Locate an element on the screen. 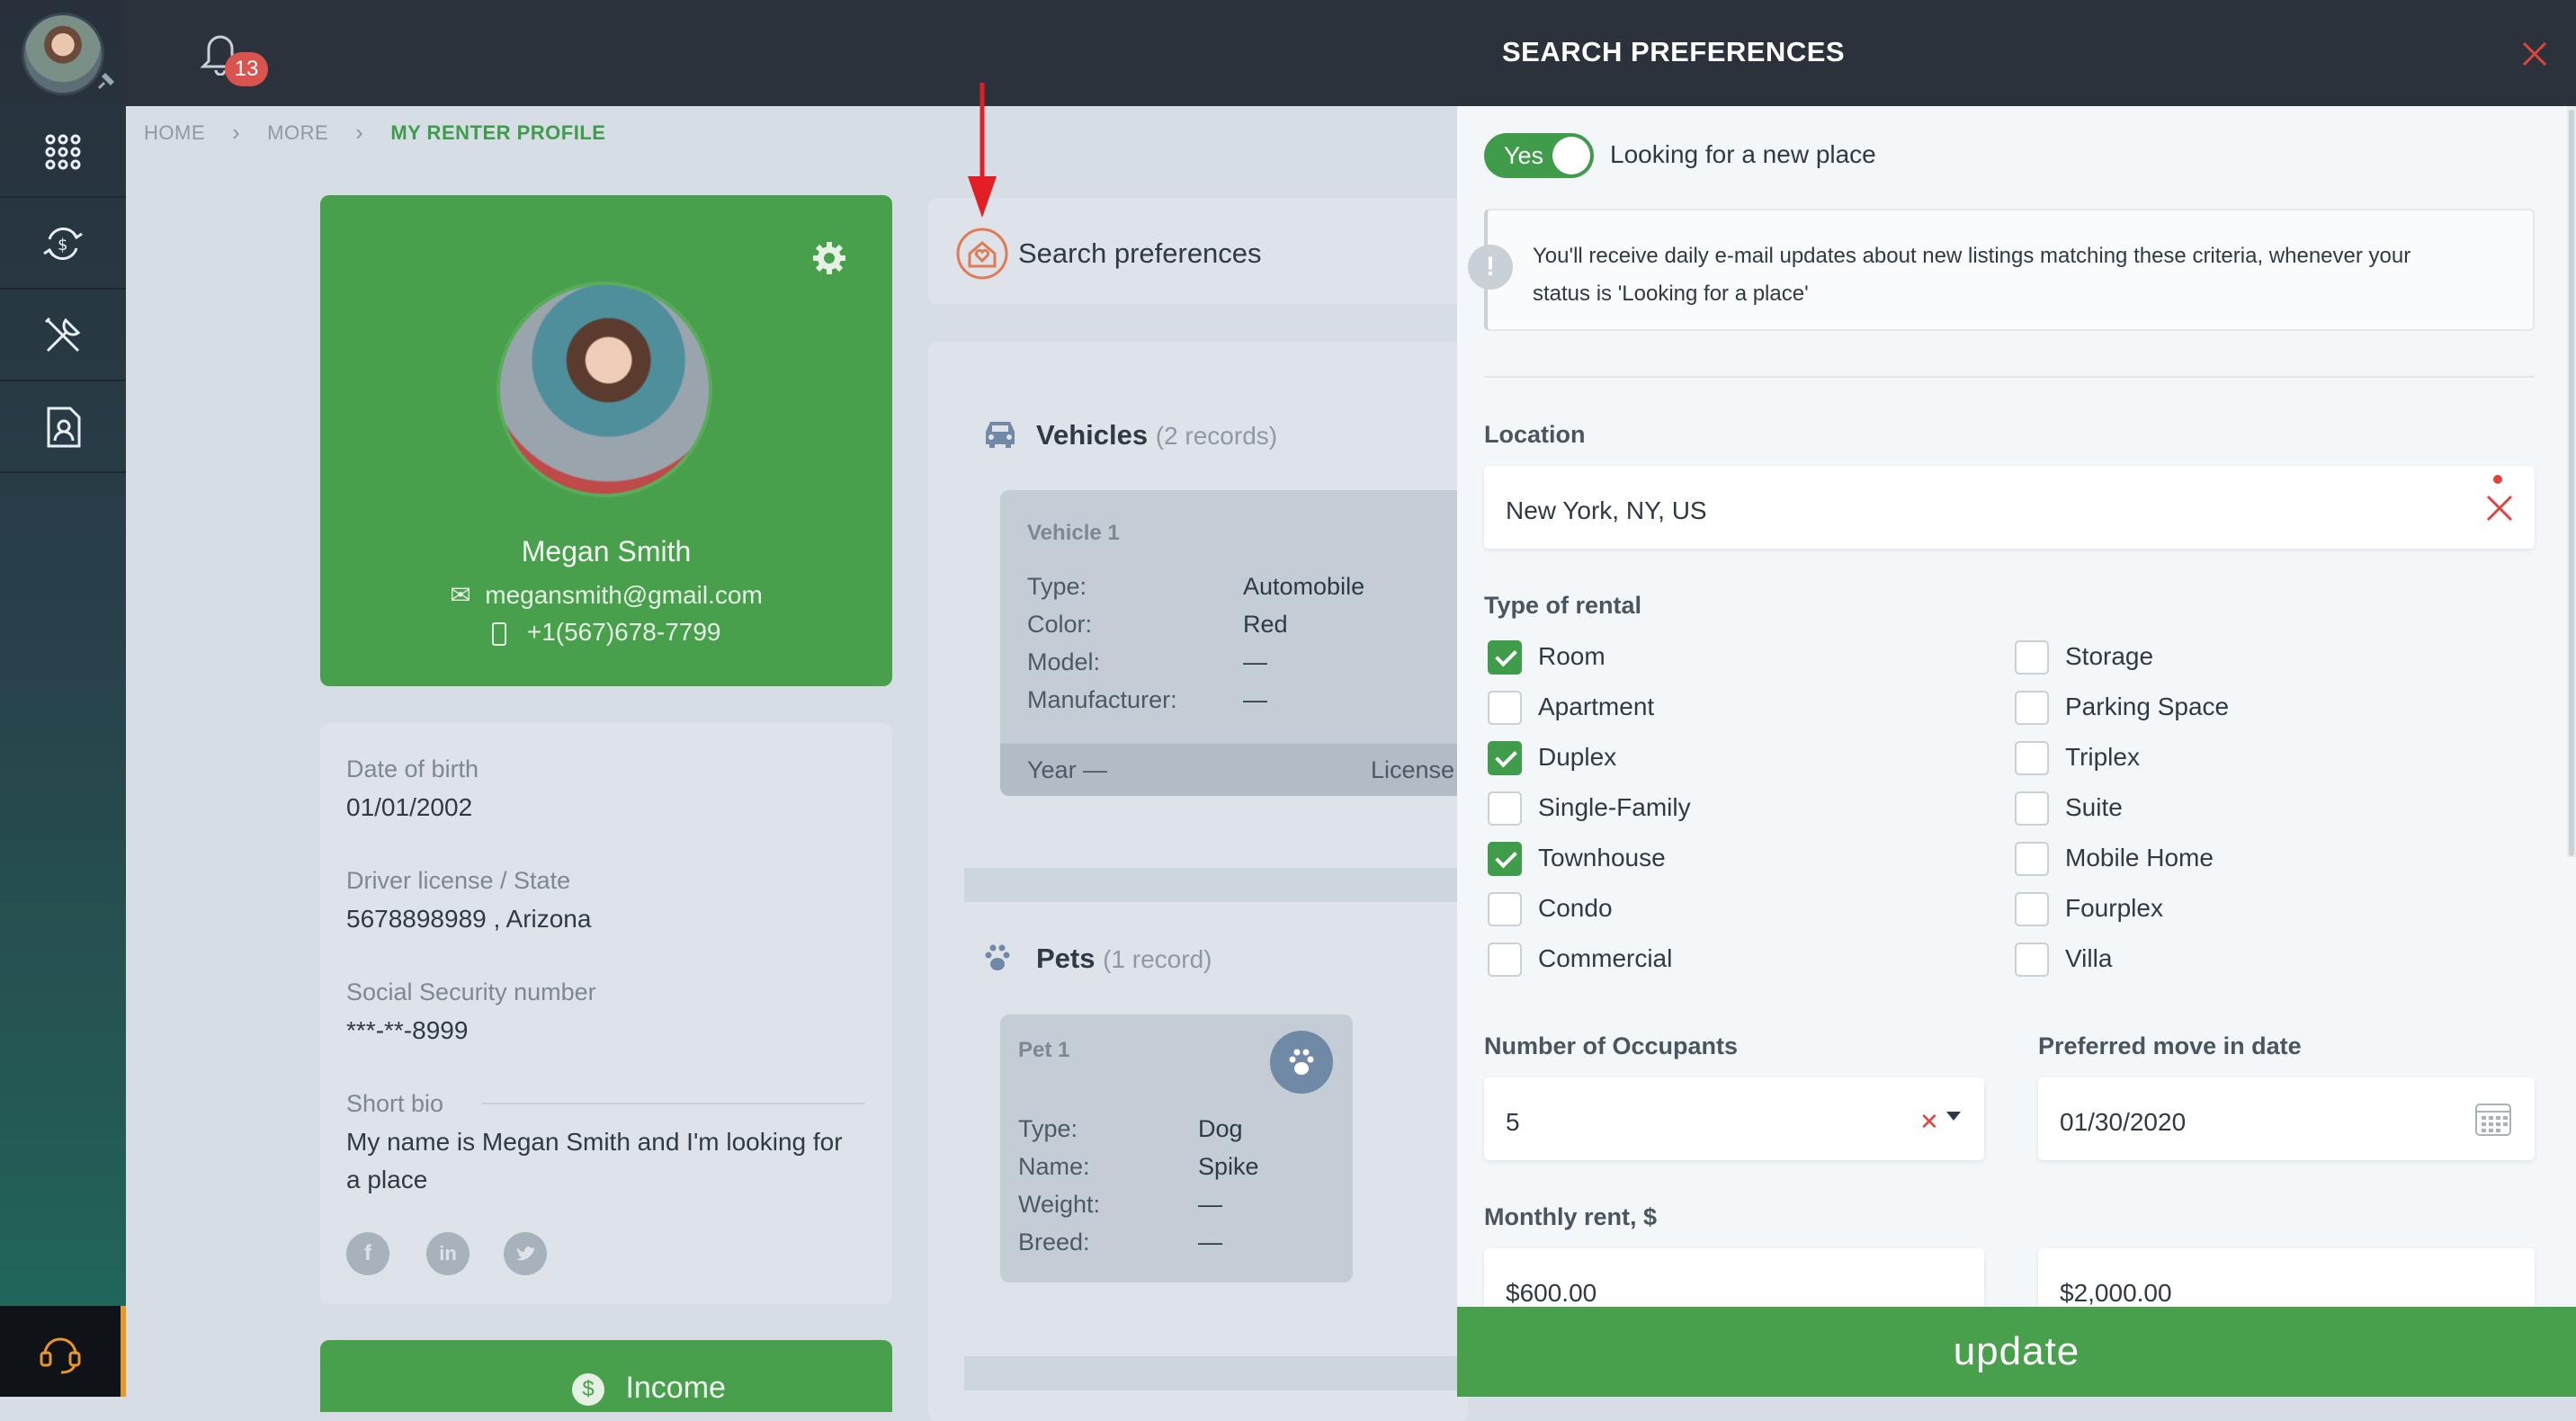 The image size is (2576, 1421). facebook-icon: f is located at coordinates (367, 1254).